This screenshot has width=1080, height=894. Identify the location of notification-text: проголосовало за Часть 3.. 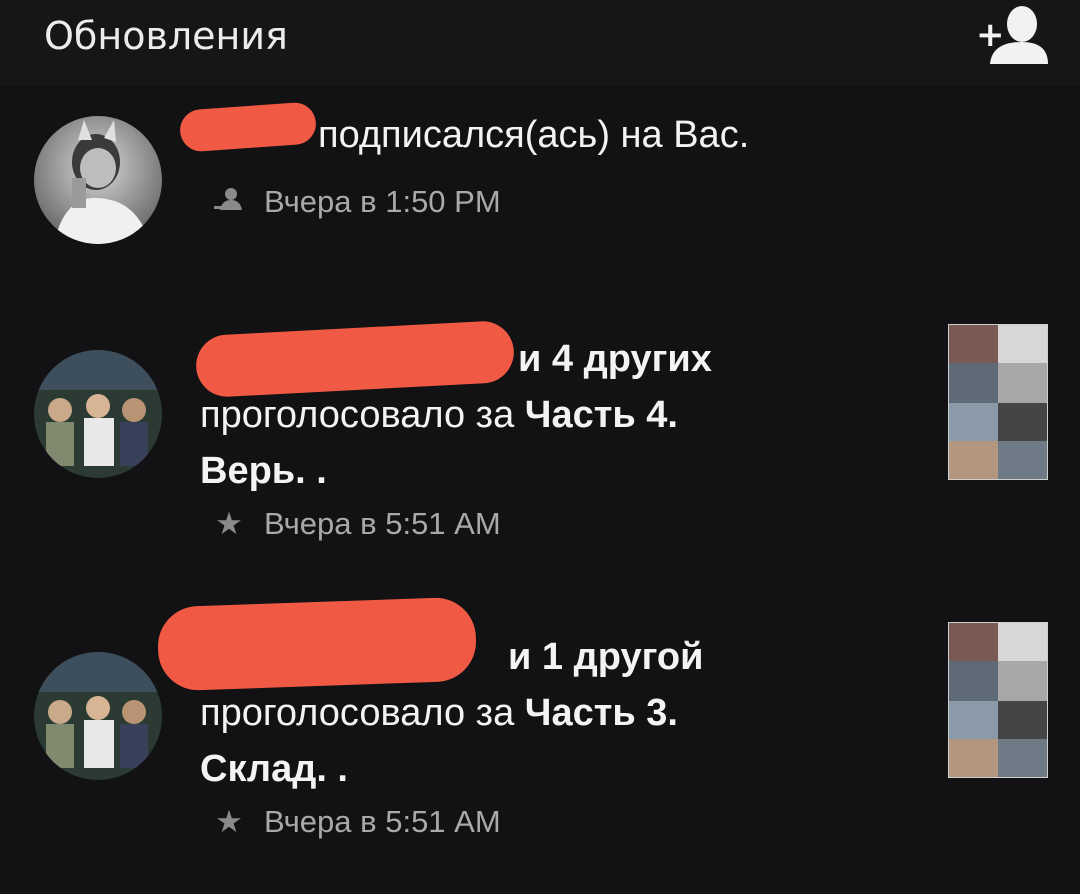
(439, 713).